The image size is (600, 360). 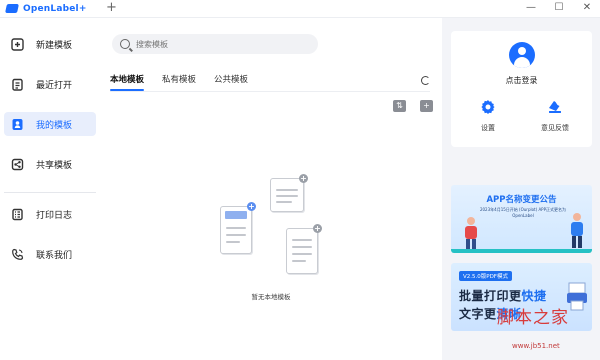 I want to click on sidebar-item-my-templates: 我的模板, so click(x=50, y=124).